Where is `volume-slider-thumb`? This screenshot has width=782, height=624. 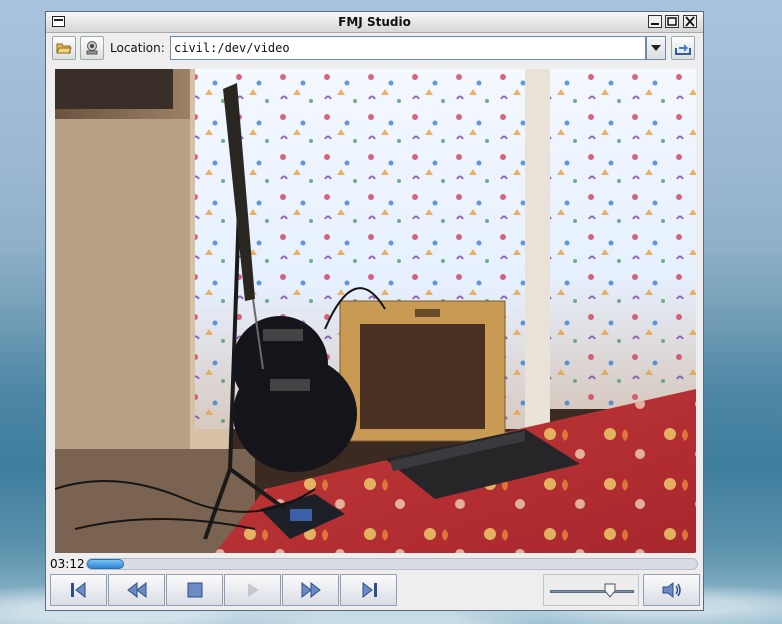 volume-slider-thumb is located at coordinates (610, 590).